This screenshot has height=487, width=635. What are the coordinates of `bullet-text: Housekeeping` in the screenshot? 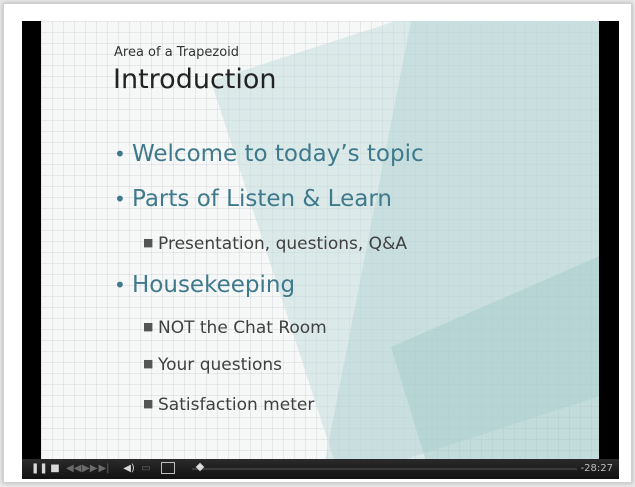 It's located at (214, 285).